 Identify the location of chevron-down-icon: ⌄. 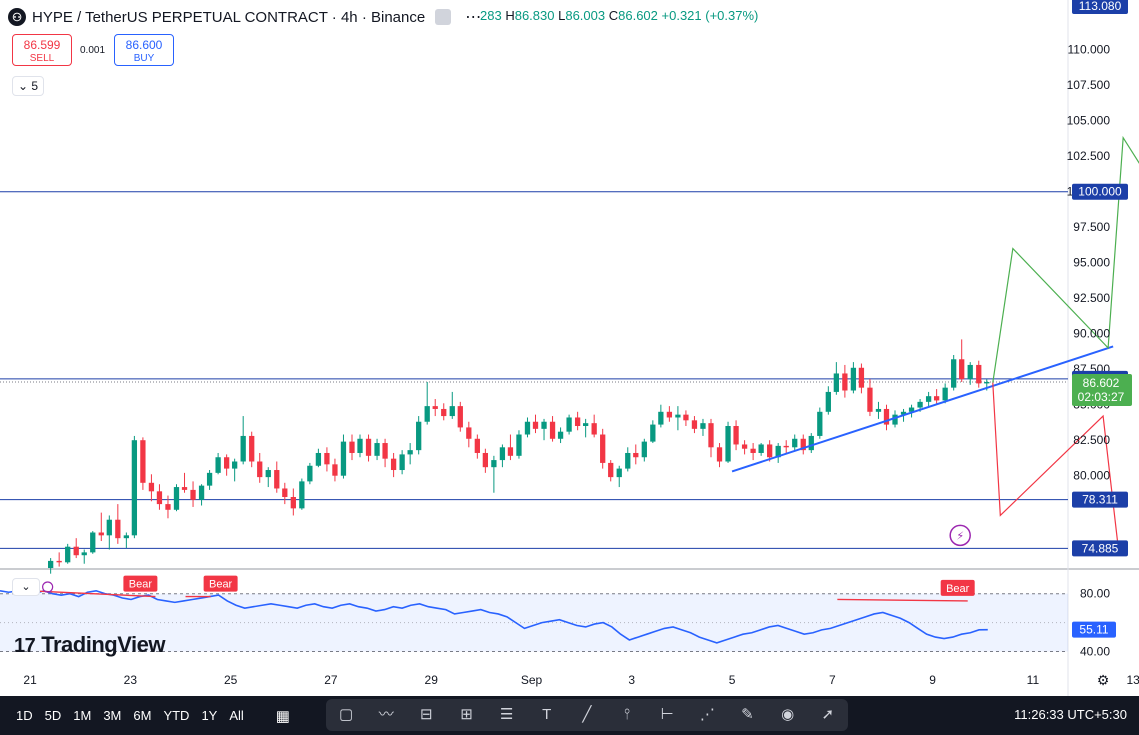
(26, 587).